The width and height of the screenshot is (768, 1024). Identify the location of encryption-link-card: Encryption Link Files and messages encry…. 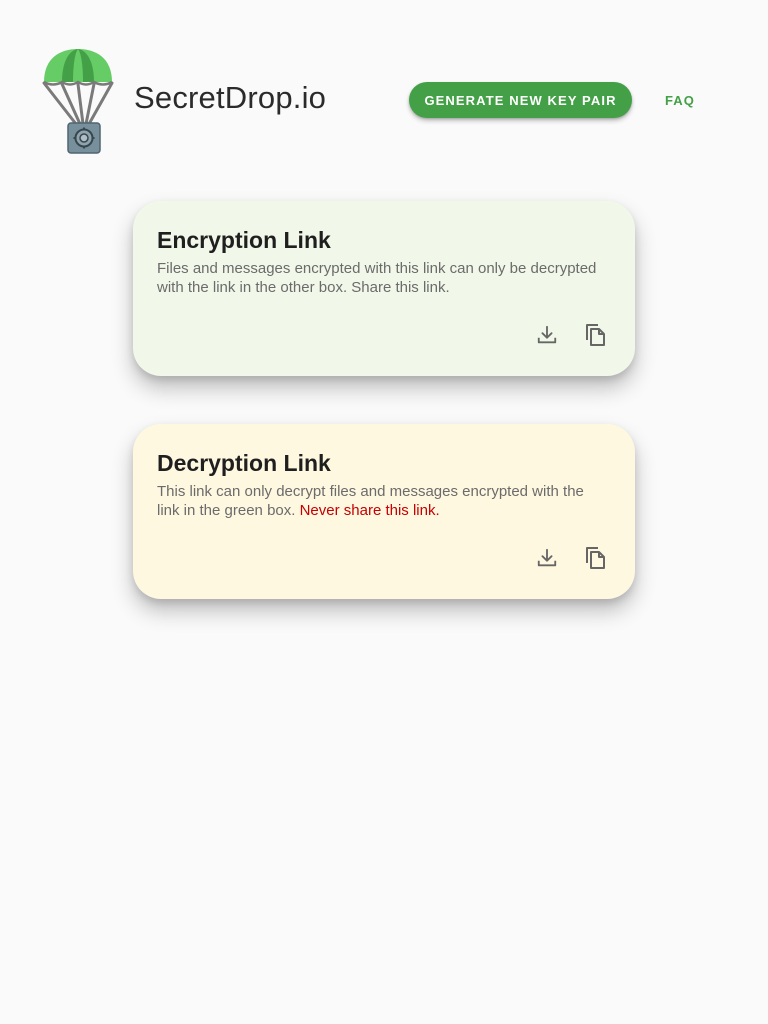
(384, 288).